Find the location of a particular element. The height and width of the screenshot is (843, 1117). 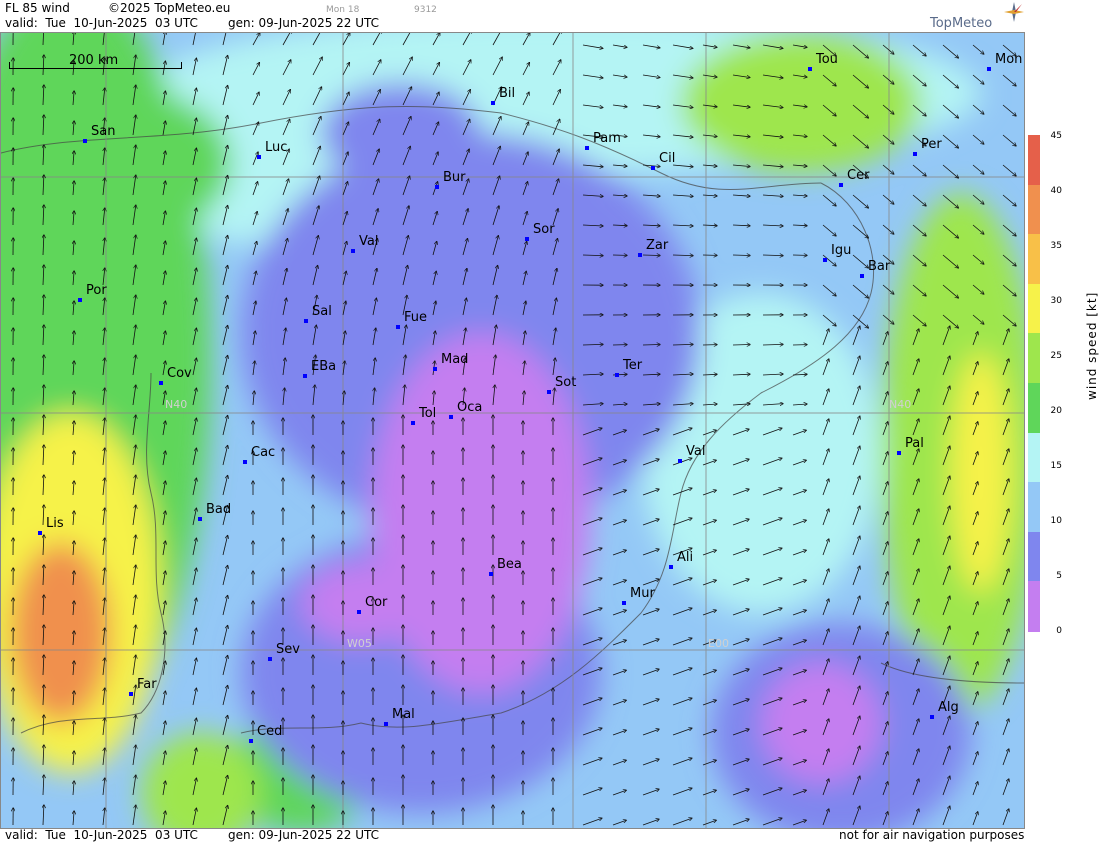

city-label: Lis is located at coordinates (55, 523).